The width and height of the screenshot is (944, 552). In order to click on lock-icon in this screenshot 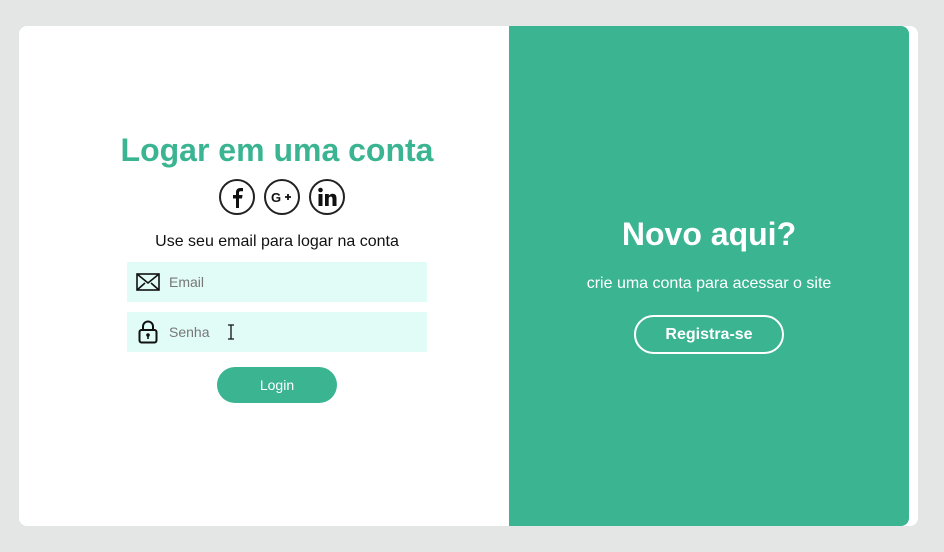, I will do `click(148, 332)`.